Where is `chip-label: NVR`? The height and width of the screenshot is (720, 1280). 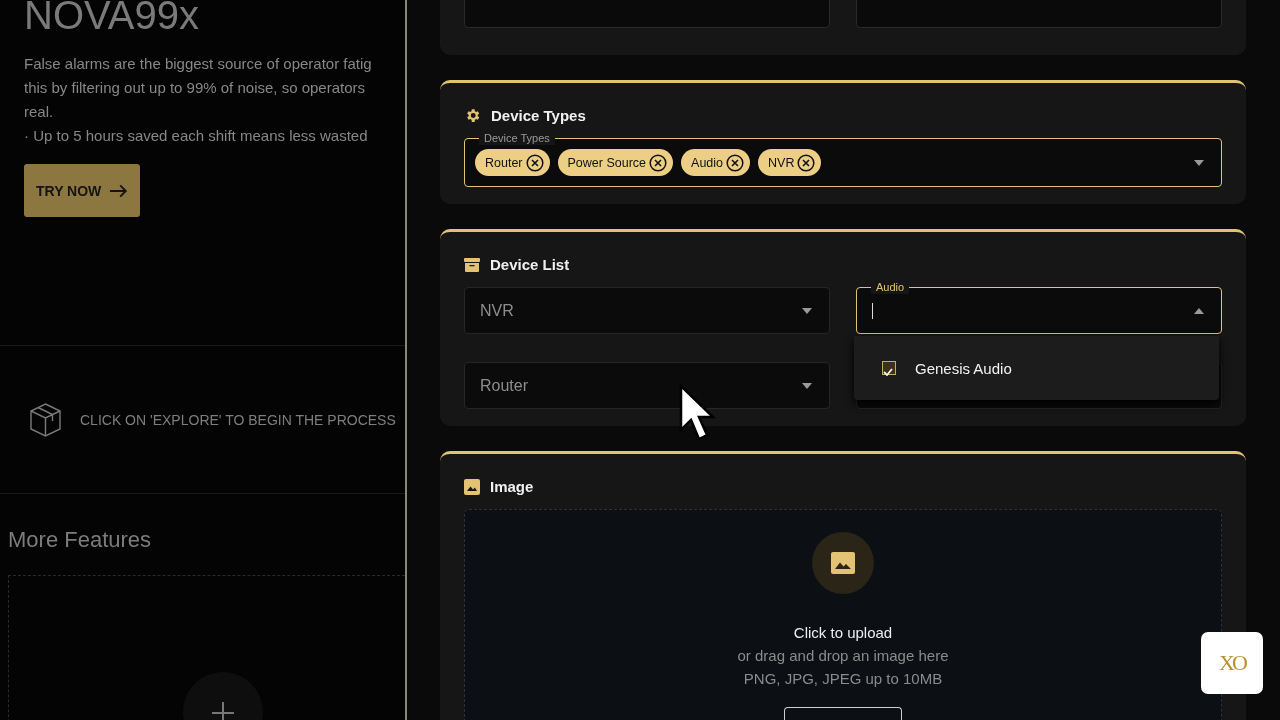 chip-label: NVR is located at coordinates (781, 162).